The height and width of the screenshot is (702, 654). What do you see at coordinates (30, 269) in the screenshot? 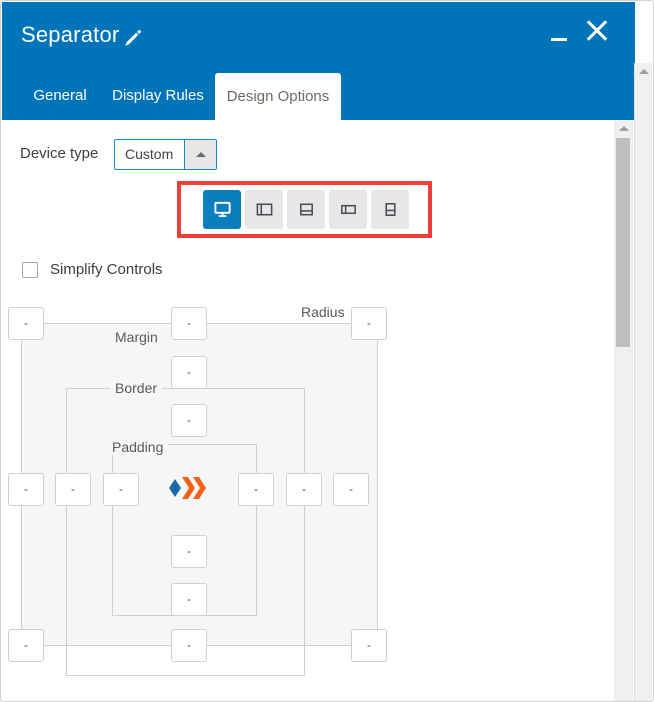
I see `simplify-controls-checkbox` at bounding box center [30, 269].